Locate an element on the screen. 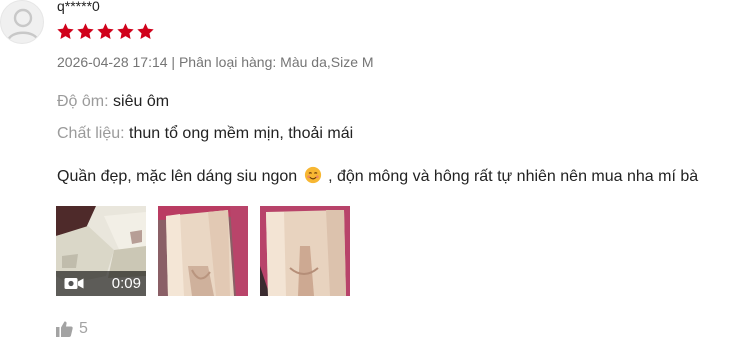  variation-label: Phân loại hàng: is located at coordinates (227, 62).